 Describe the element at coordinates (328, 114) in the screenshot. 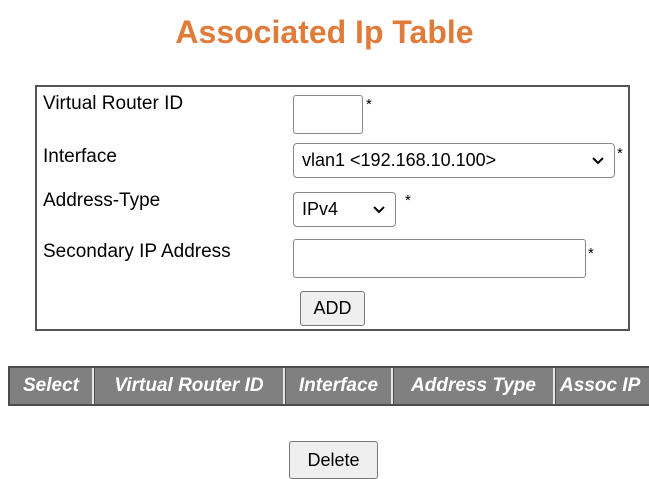

I see `vrid-input` at that location.